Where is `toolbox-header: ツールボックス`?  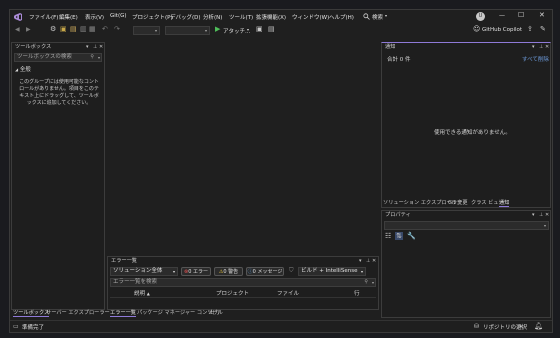
toolbox-header: ツールボックス is located at coordinates (58, 47).